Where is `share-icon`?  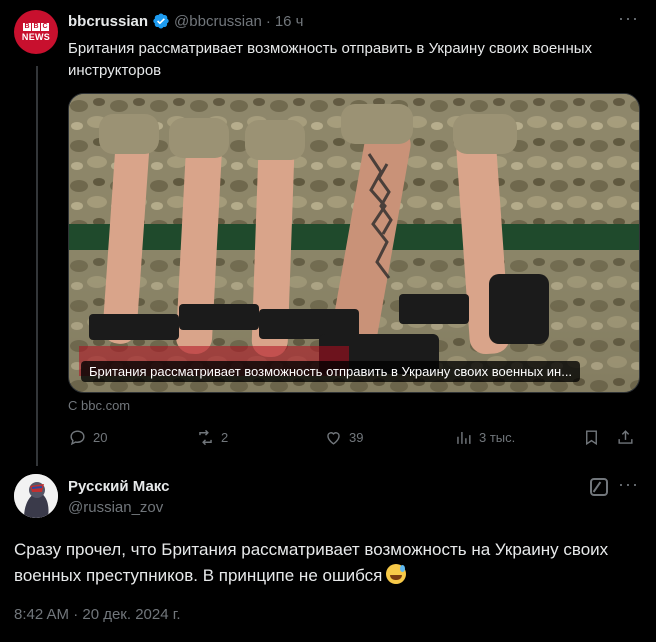
share-icon is located at coordinates (625, 437).